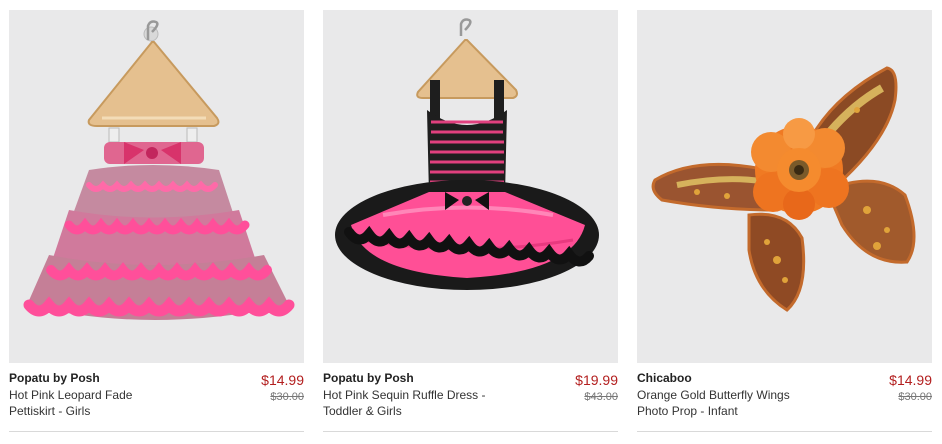  Describe the element at coordinates (362, 411) in the screenshot. I see `product-name-line: Toddler & Girls` at that location.